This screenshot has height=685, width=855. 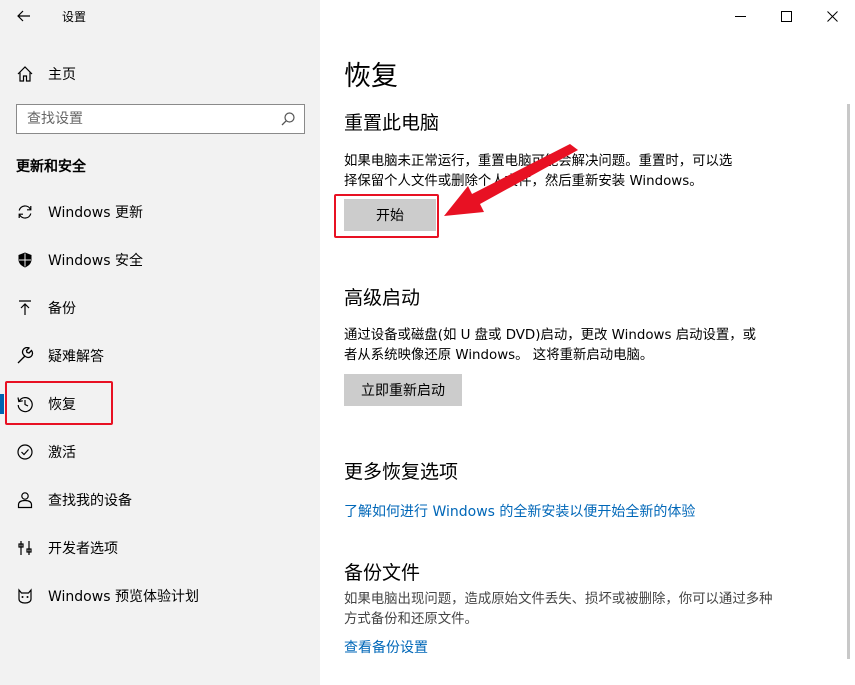 What do you see at coordinates (95, 261) in the screenshot?
I see `sidebar-item-label: Windows 安全` at bounding box center [95, 261].